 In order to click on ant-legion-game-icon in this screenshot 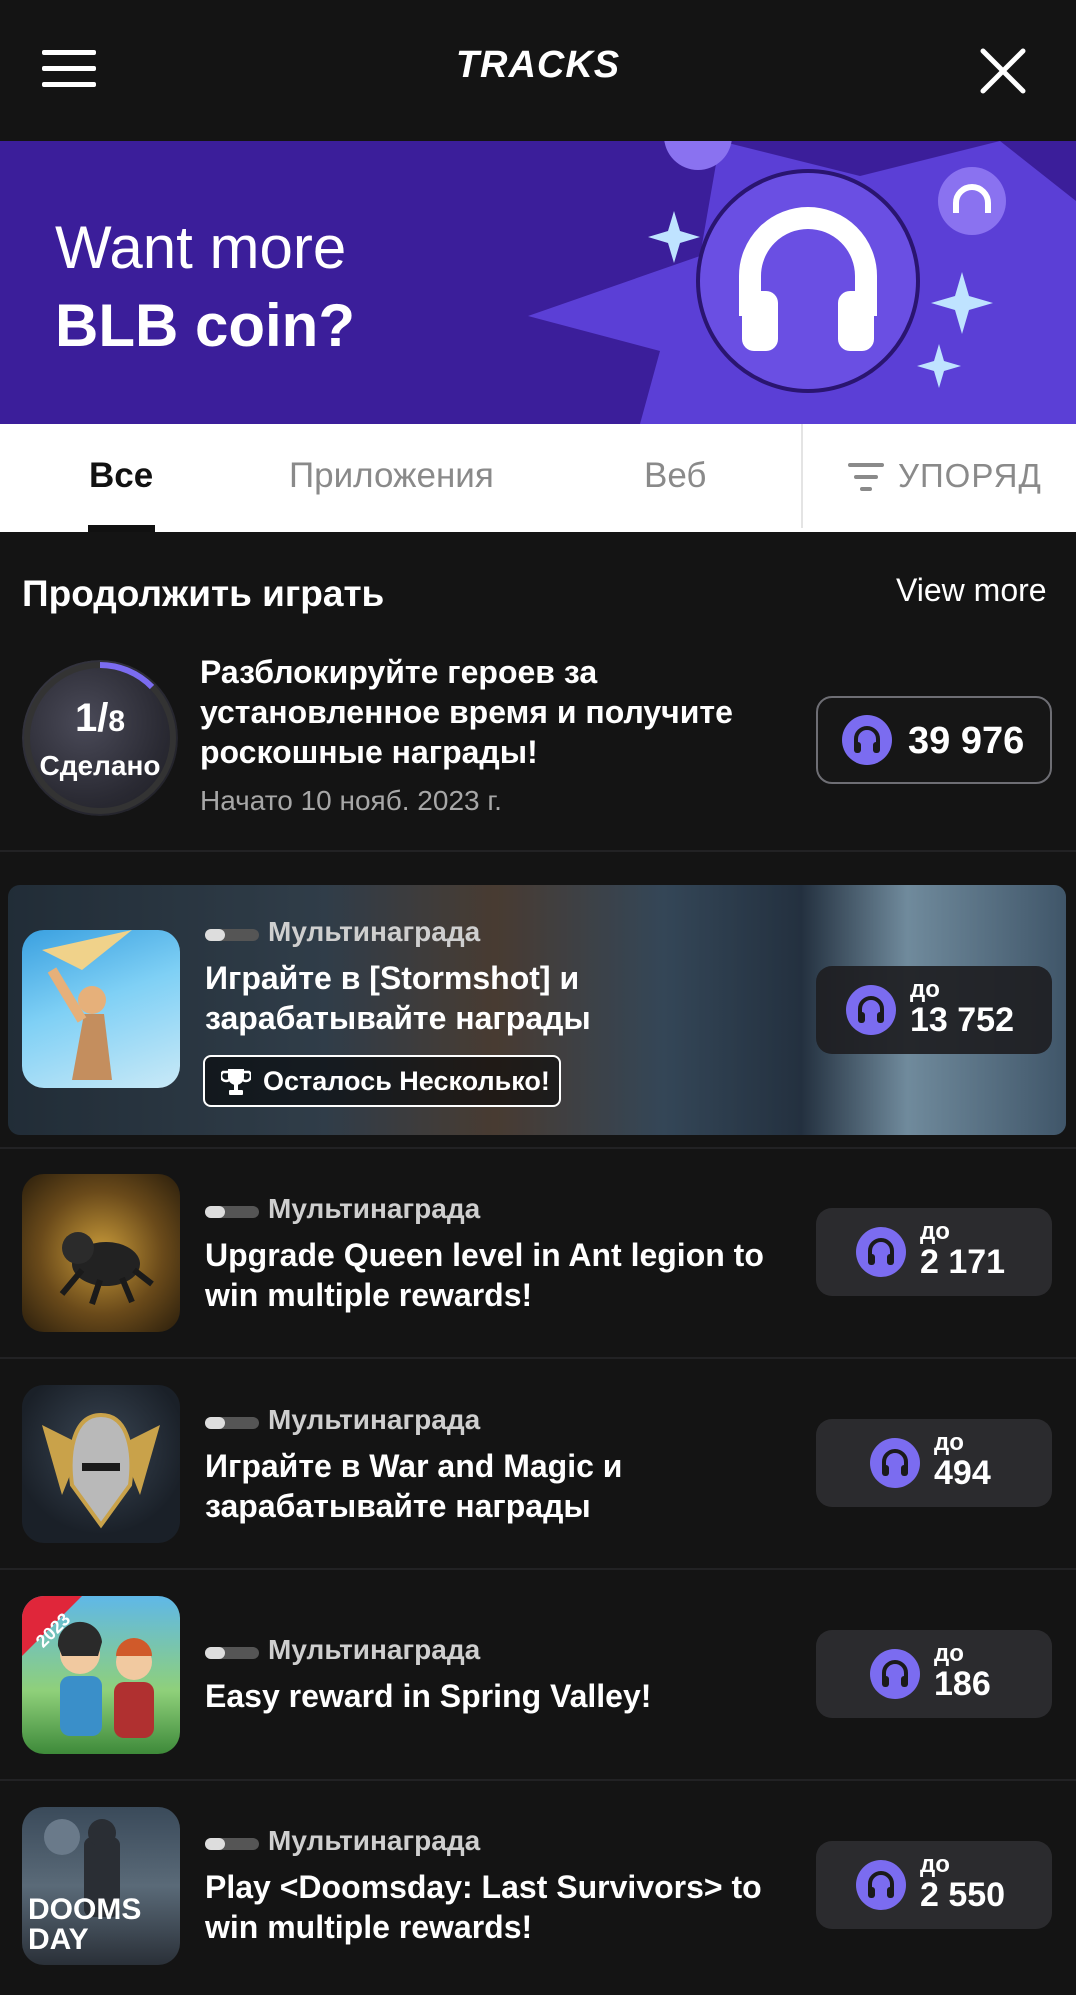, I will do `click(101, 1253)`.